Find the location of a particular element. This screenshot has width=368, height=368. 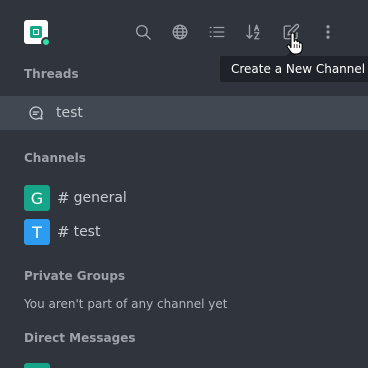

hand-pointer-cursor-icon is located at coordinates (294, 43).